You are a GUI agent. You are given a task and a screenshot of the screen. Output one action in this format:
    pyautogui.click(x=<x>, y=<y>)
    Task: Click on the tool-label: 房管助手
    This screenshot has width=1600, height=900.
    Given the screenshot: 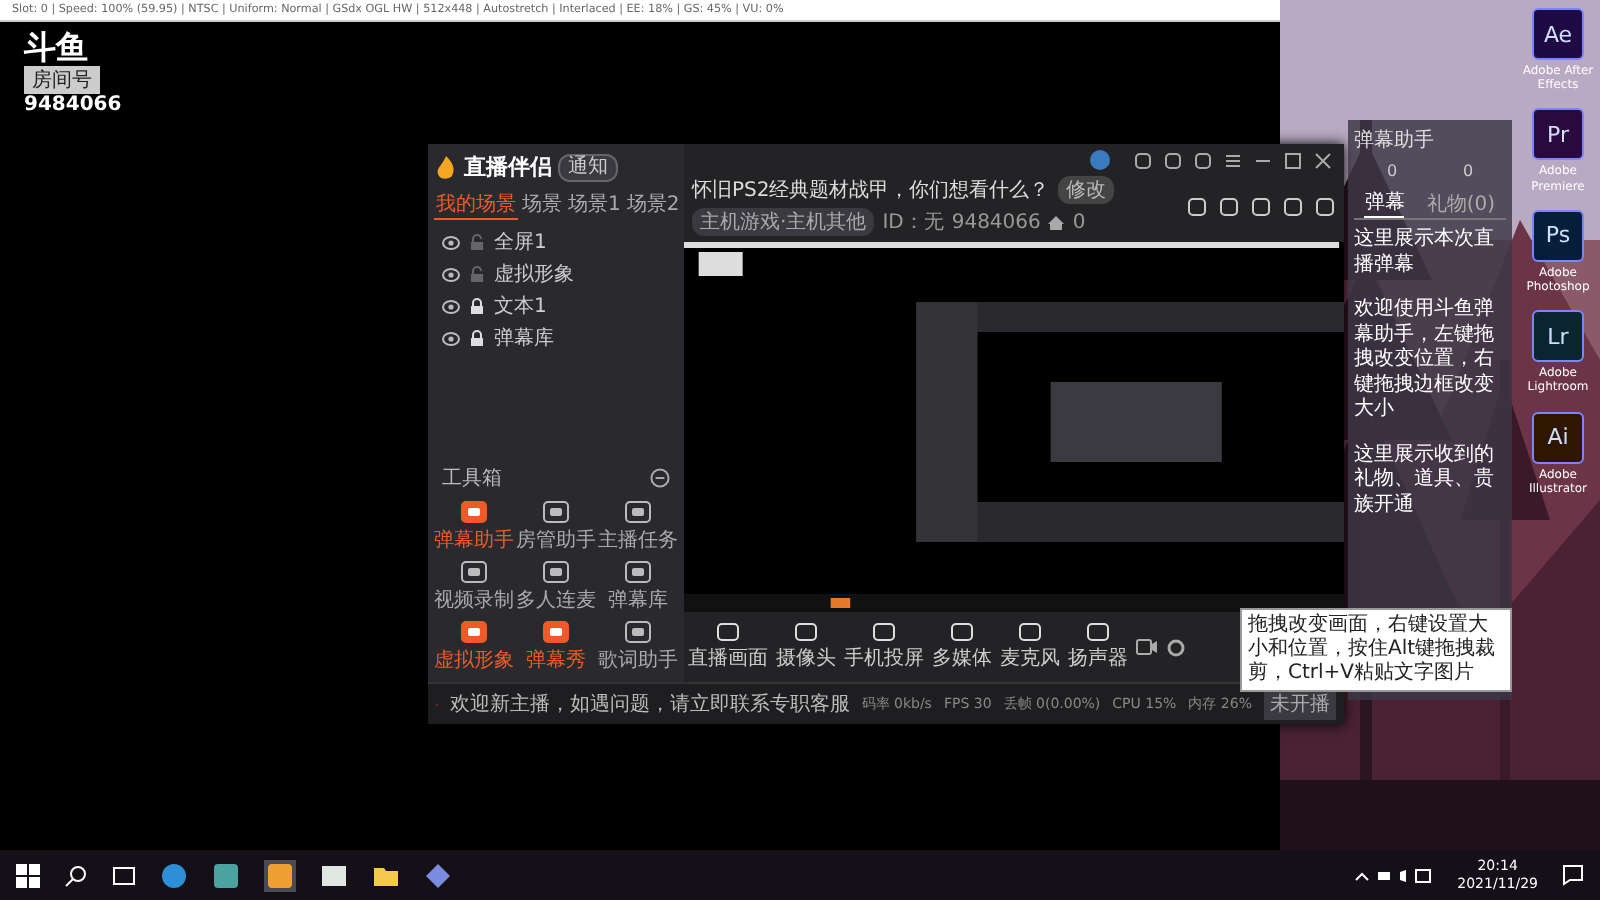 What is the action you would take?
    pyautogui.click(x=556, y=540)
    